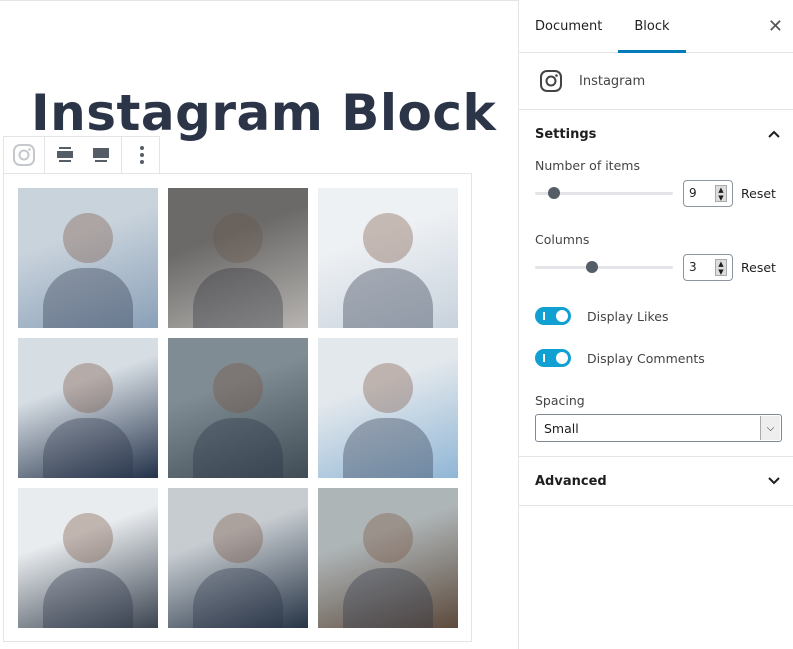 The height and width of the screenshot is (649, 793). I want to click on more-vertical-icon, so click(142, 155).